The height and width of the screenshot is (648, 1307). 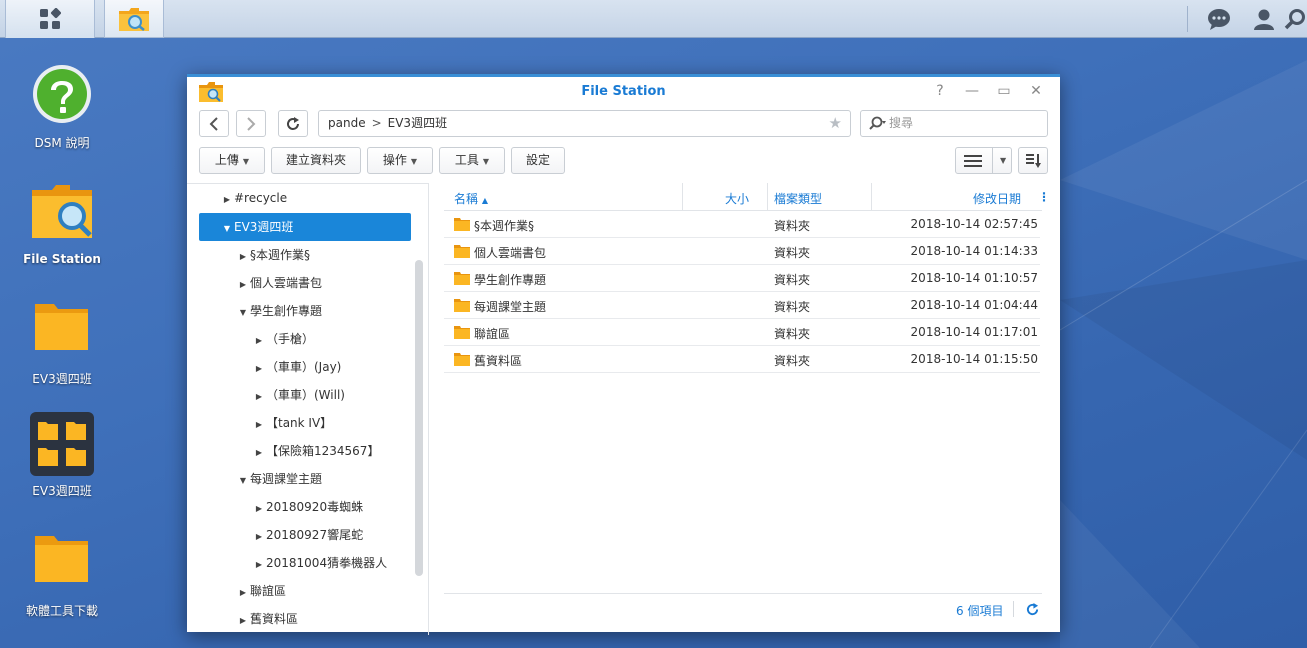 What do you see at coordinates (305, 255) in the screenshot?
I see `tree-item: ▶ §本週作業§` at bounding box center [305, 255].